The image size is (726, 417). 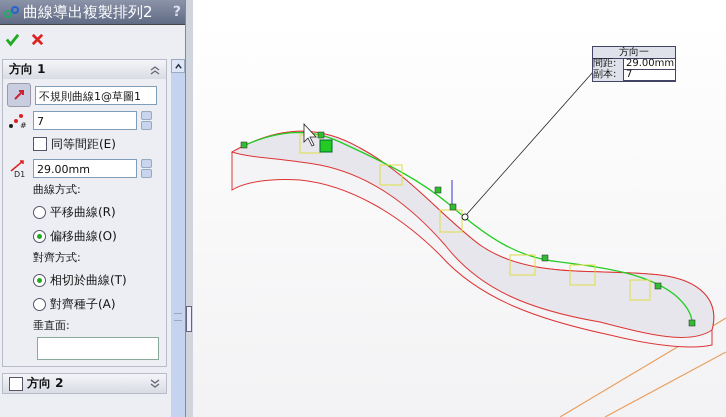 What do you see at coordinates (88, 280) in the screenshot?
I see `option-label: 相切於曲線(T)` at bounding box center [88, 280].